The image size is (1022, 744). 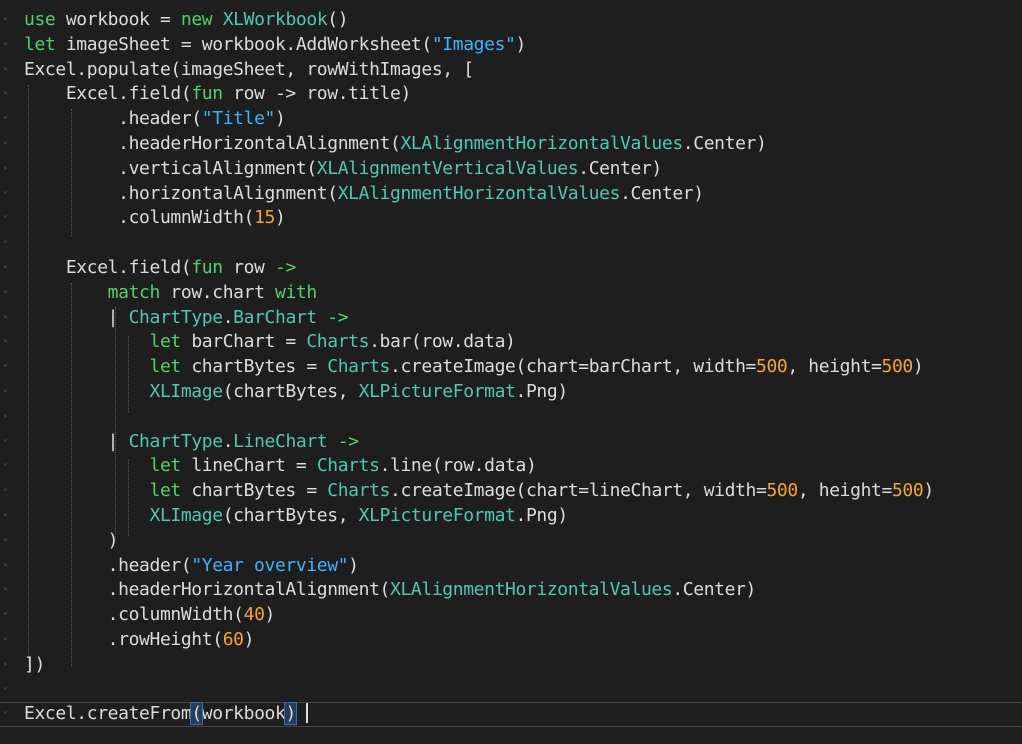 I want to click on code-token: new, so click(x=196, y=19).